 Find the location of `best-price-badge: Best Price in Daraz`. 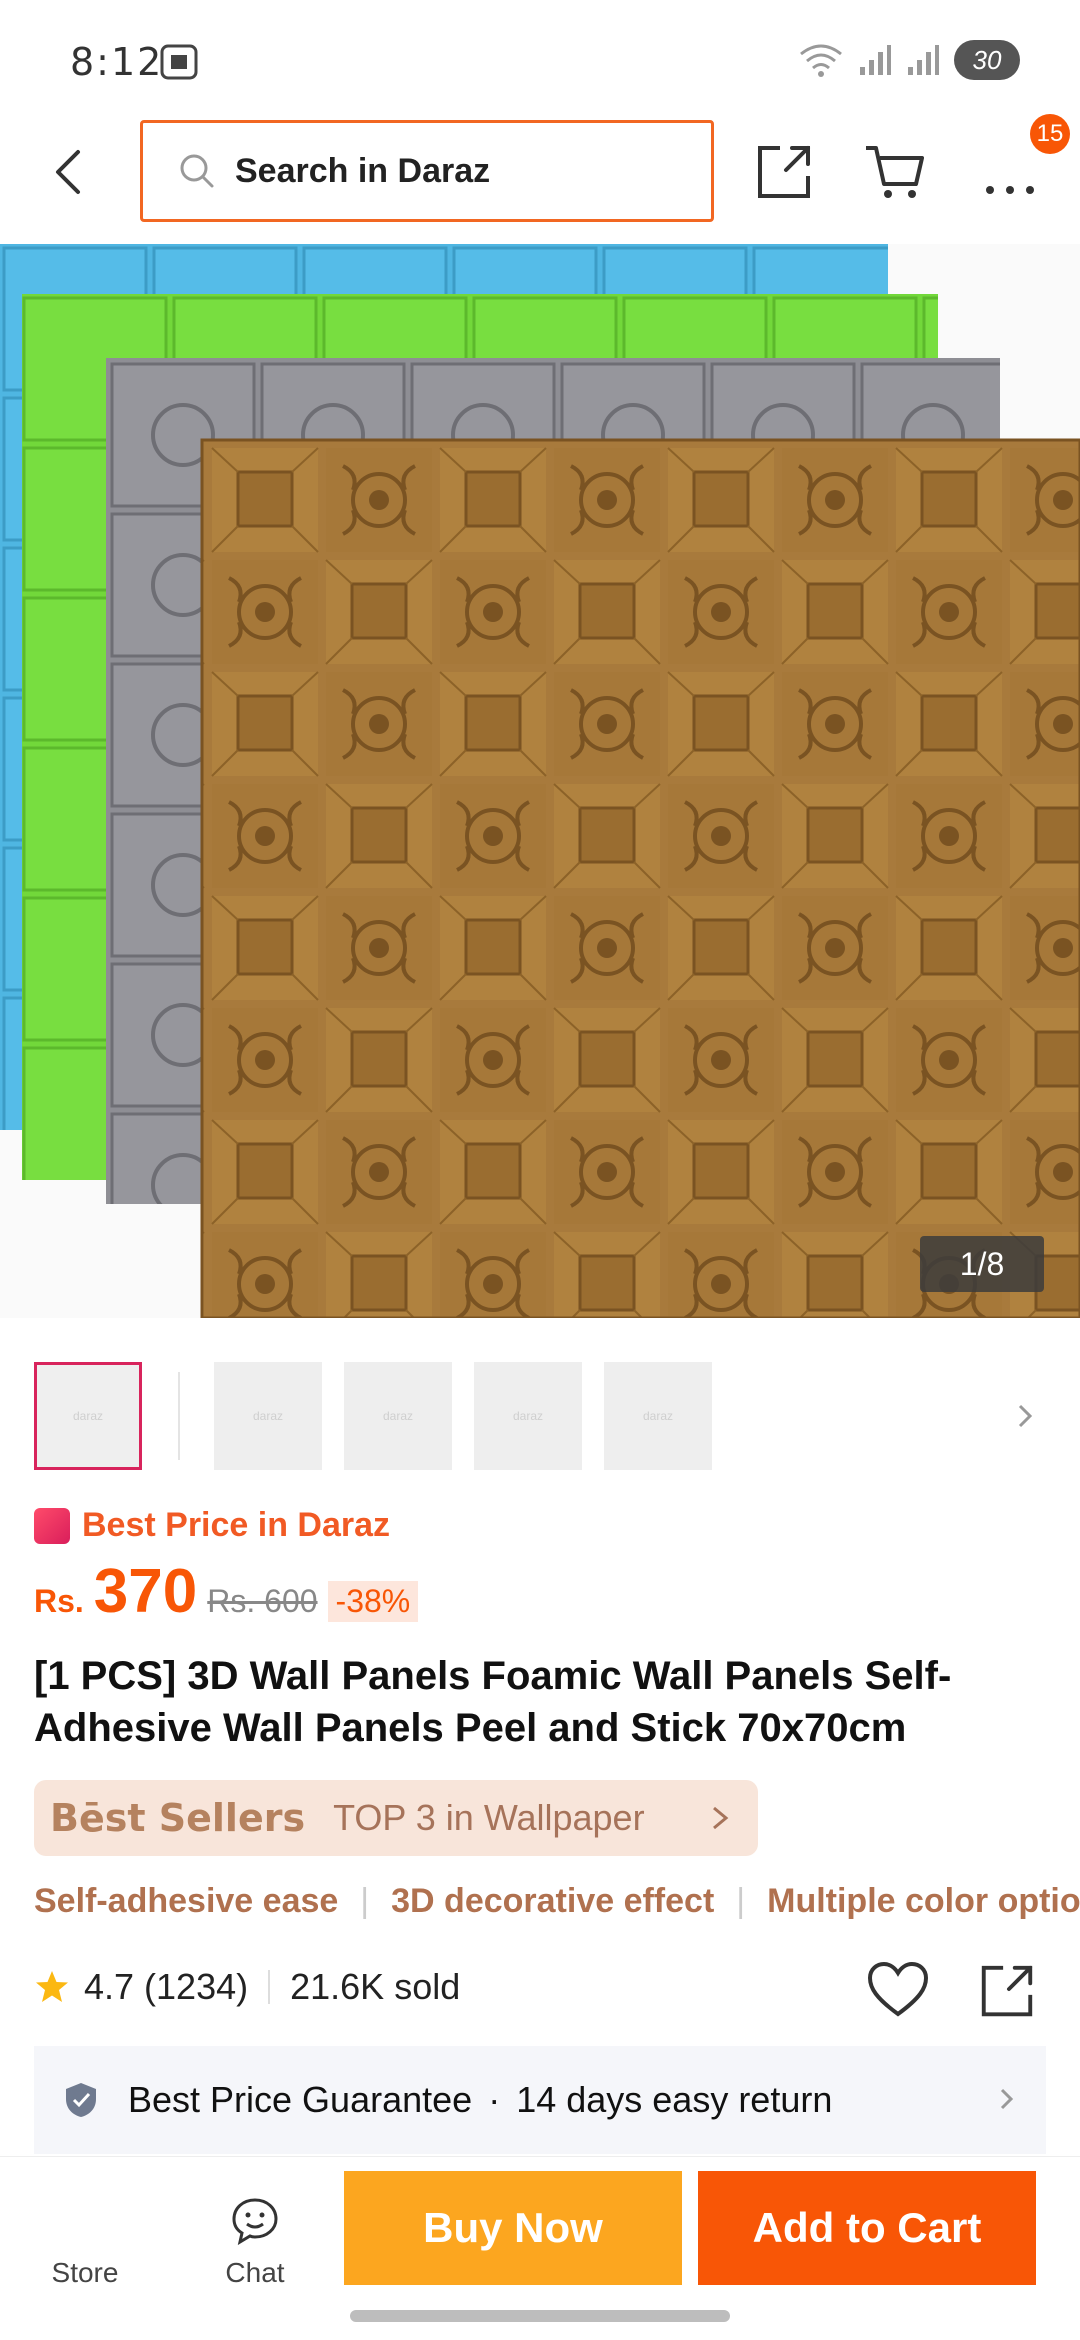

best-price-badge: Best Price in Daraz is located at coordinates (212, 1525).